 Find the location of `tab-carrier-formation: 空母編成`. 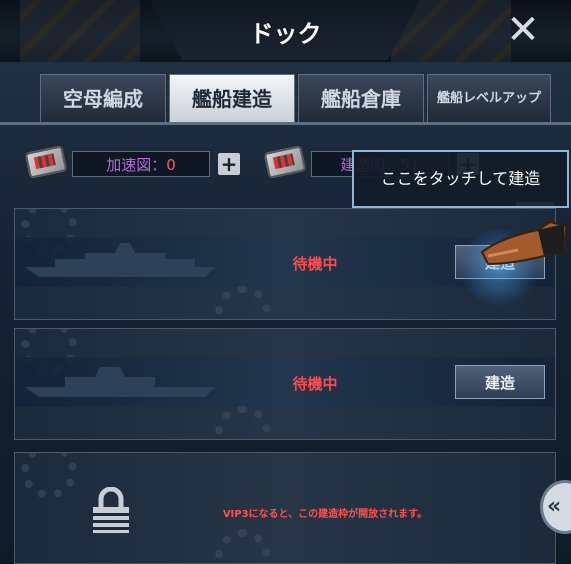

tab-carrier-formation: 空母編成 is located at coordinates (103, 98).